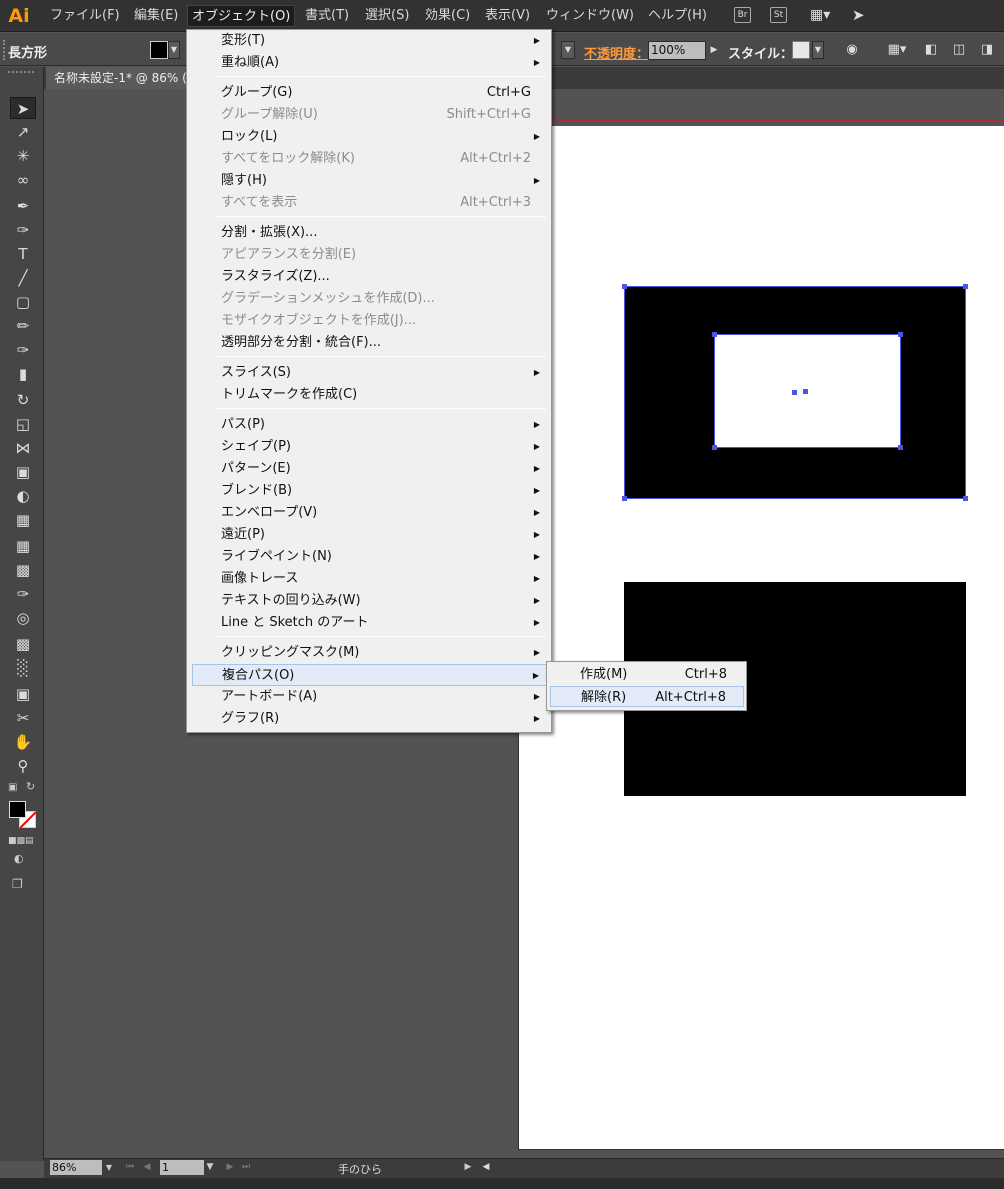  What do you see at coordinates (778, 15) in the screenshot?
I see `stock-icon: St` at bounding box center [778, 15].